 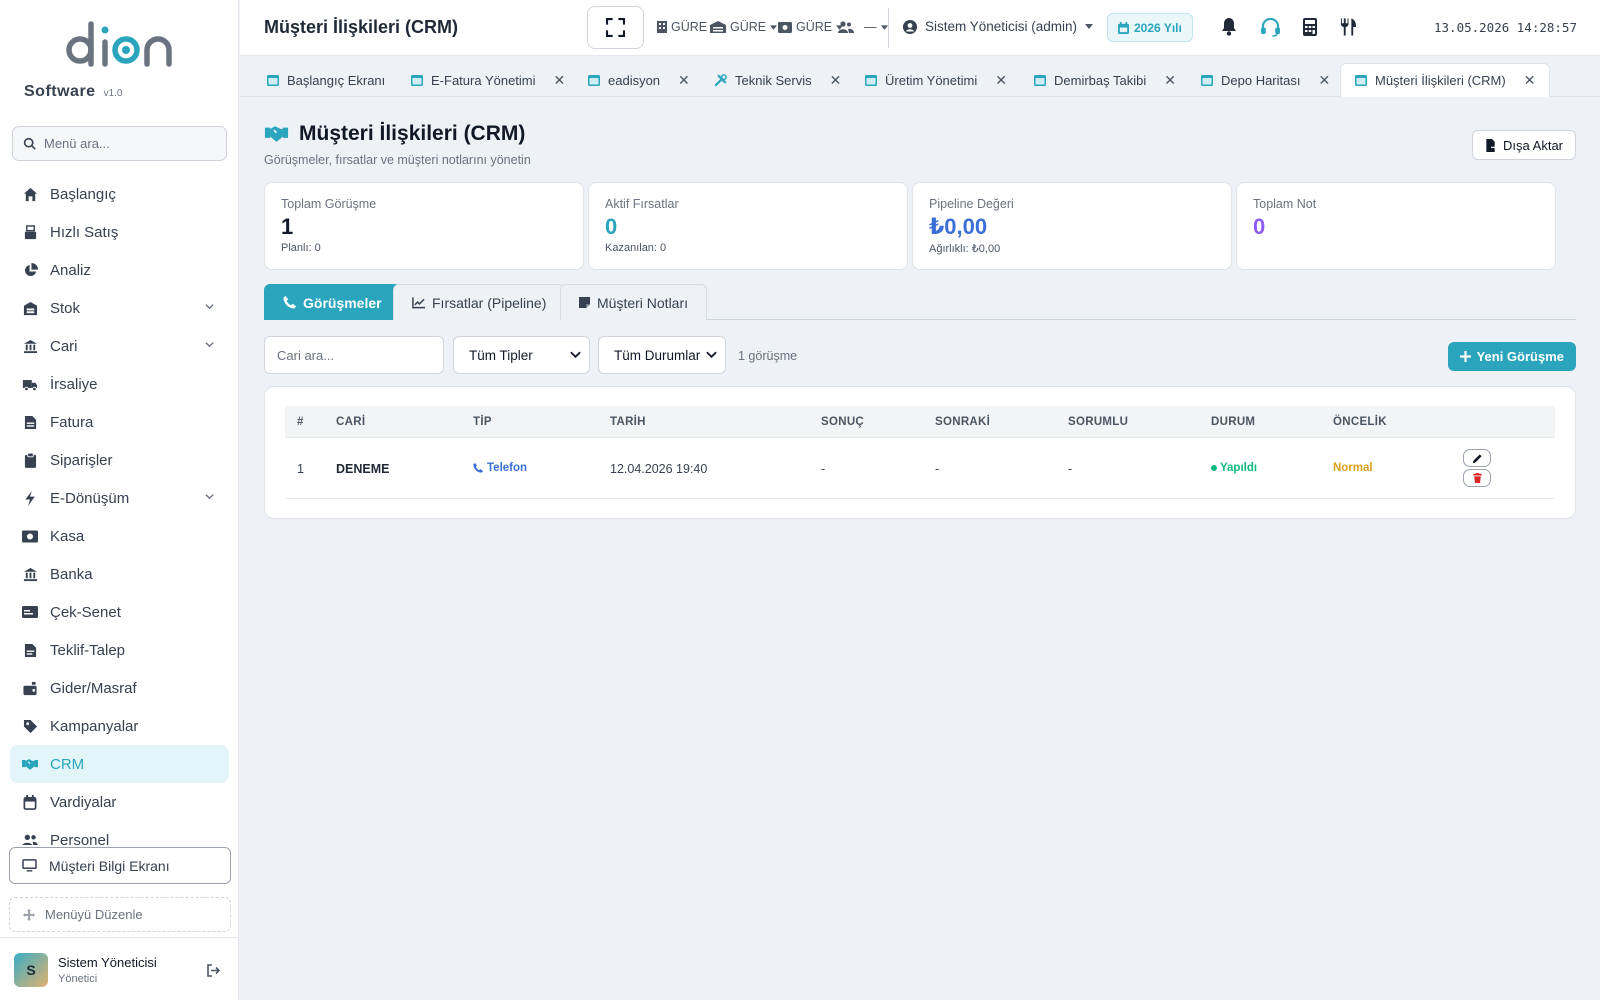 What do you see at coordinates (412, 133) in the screenshot?
I see `page-title-text: Müşteri İlişkileri (CRM)` at bounding box center [412, 133].